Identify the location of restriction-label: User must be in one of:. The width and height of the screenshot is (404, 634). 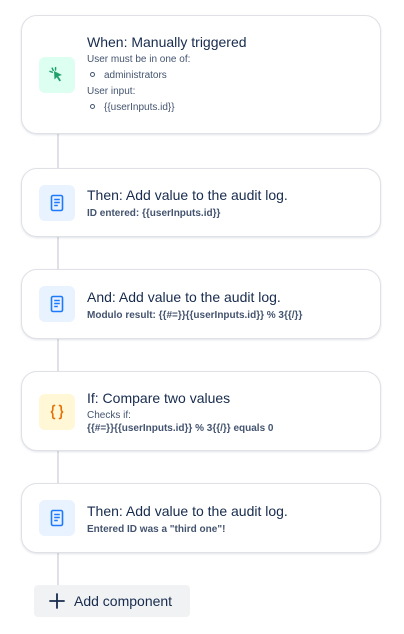
(139, 59).